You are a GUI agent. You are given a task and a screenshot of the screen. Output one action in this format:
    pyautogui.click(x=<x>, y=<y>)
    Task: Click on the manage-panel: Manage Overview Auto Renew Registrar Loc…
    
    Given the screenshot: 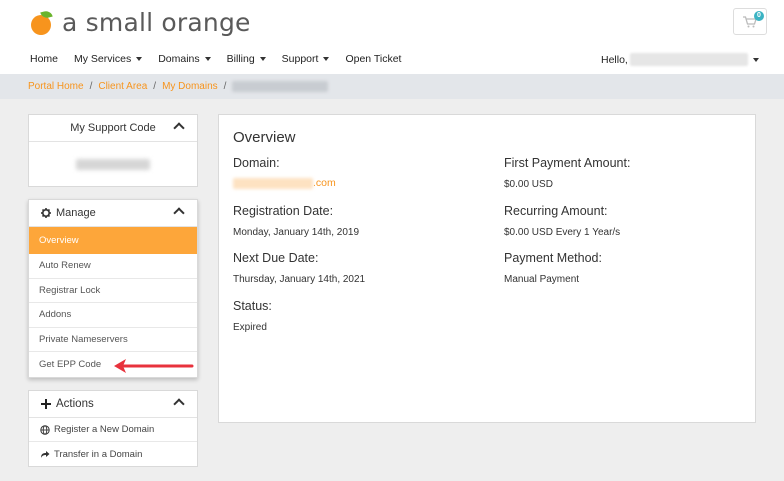 What is the action you would take?
    pyautogui.click(x=113, y=288)
    